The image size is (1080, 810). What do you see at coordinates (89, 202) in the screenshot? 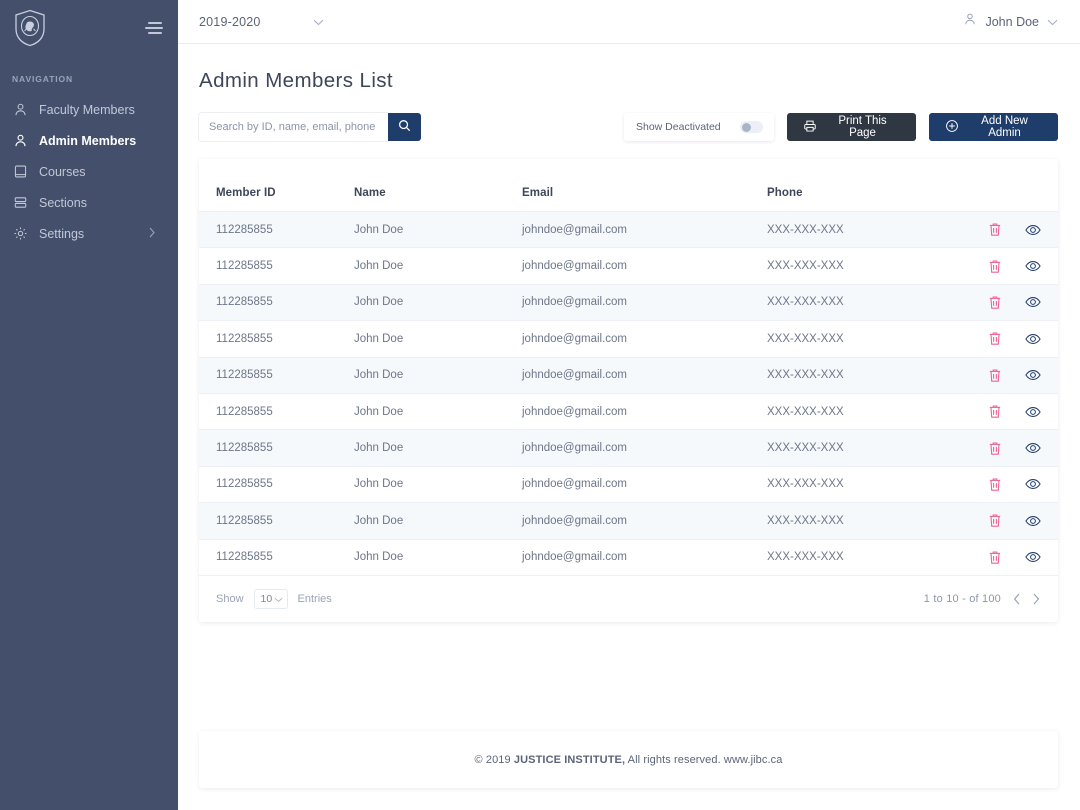
I see `sidebar-item-sections: Sections` at bounding box center [89, 202].